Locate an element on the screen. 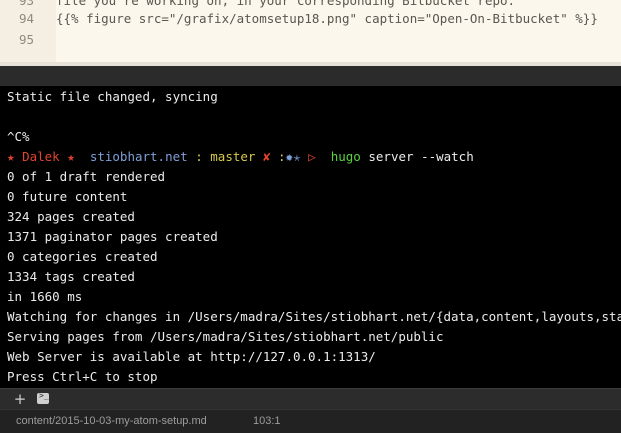  terminal-line: ^C% is located at coordinates (18, 136).